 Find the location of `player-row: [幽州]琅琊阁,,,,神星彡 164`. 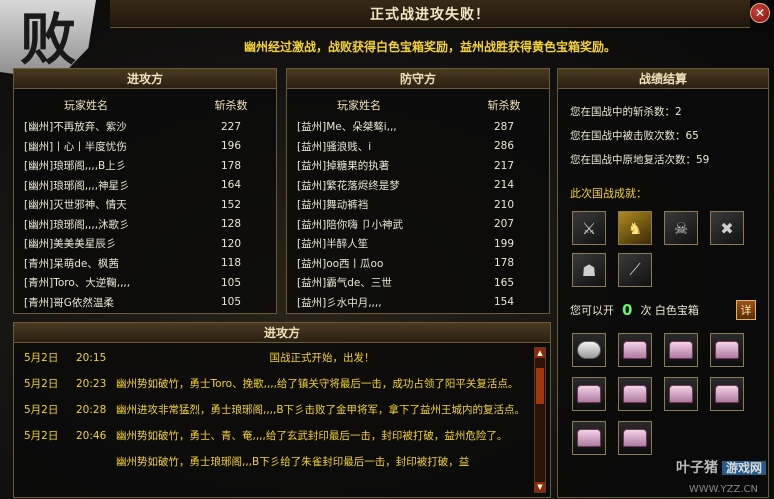

player-row: [幽州]琅琊阁,,,,神星彡 164 is located at coordinates (145, 186).